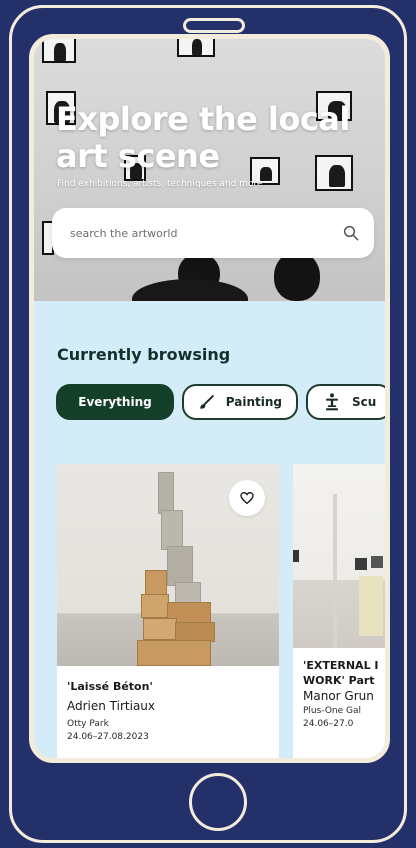 This screenshot has width=416, height=848. Describe the element at coordinates (108, 737) in the screenshot. I see `exhibition-dates: 24.06–27.08.2023` at that location.